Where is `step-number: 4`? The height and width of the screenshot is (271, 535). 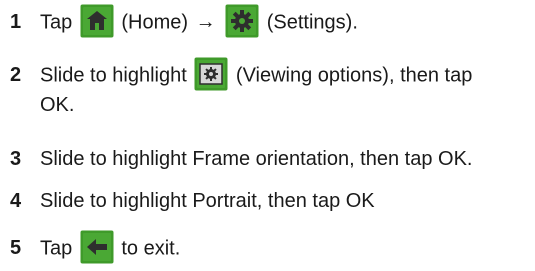 step-number: 4 is located at coordinates (16, 201).